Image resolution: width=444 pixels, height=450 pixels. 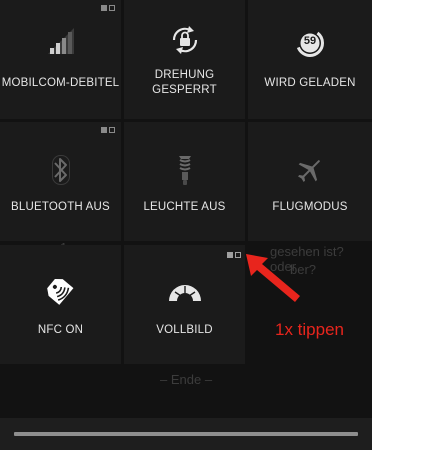 I want to click on tile-mobilcom-debitel: MOBILCOM-DEBITEL, so click(x=60, y=59).